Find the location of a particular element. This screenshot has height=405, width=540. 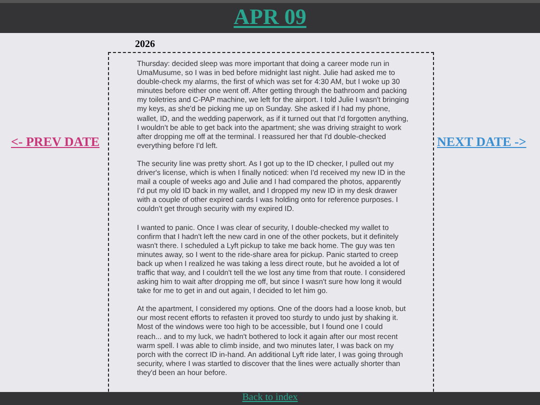

next-date-link: NEXT DATE -> is located at coordinates (481, 142).